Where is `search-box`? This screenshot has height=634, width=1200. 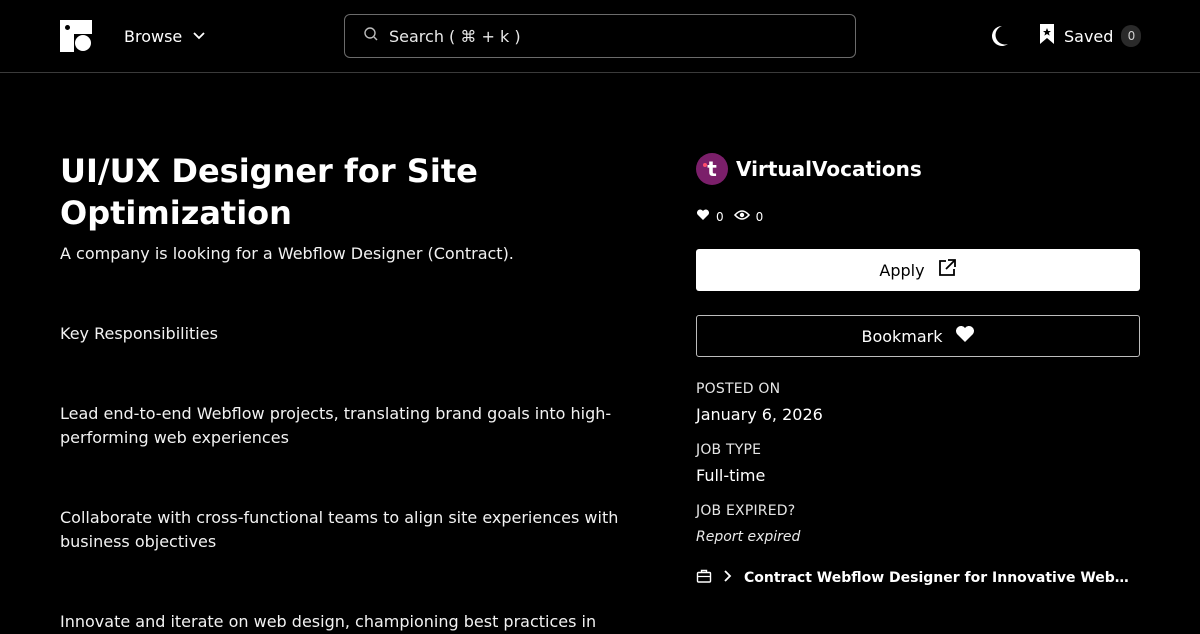
search-box is located at coordinates (600, 36).